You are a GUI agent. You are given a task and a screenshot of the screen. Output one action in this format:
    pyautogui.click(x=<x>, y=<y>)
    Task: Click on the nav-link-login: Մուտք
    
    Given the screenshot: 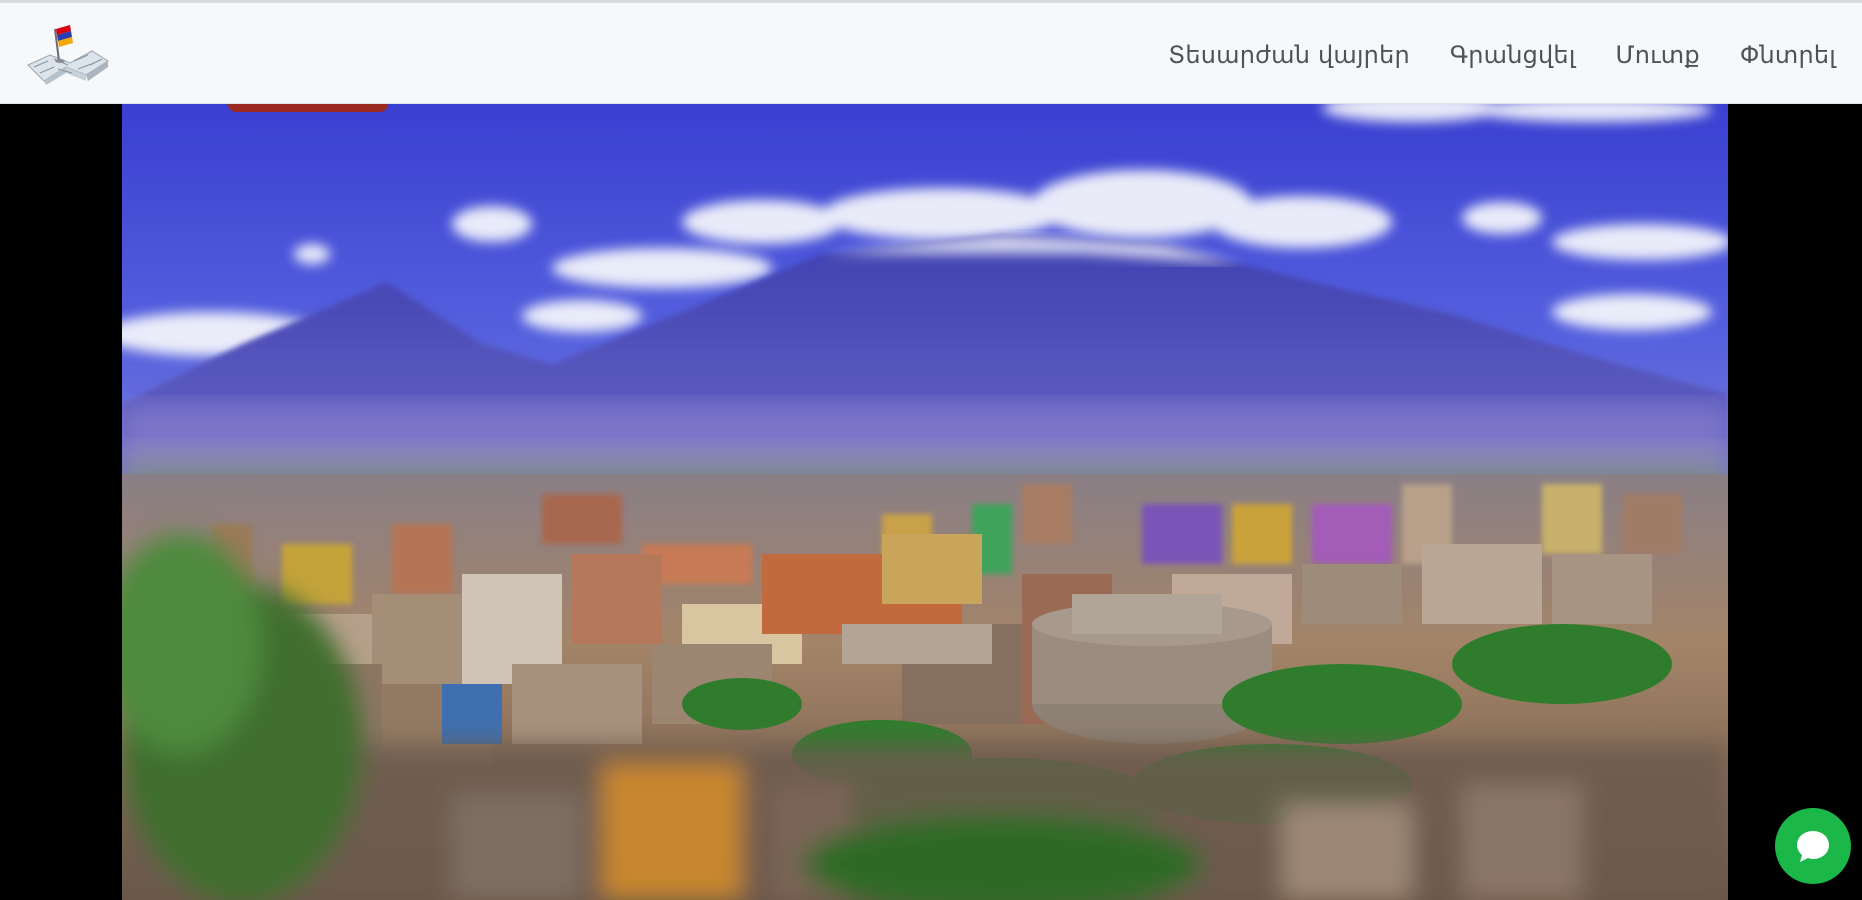 What is the action you would take?
    pyautogui.click(x=1658, y=55)
    